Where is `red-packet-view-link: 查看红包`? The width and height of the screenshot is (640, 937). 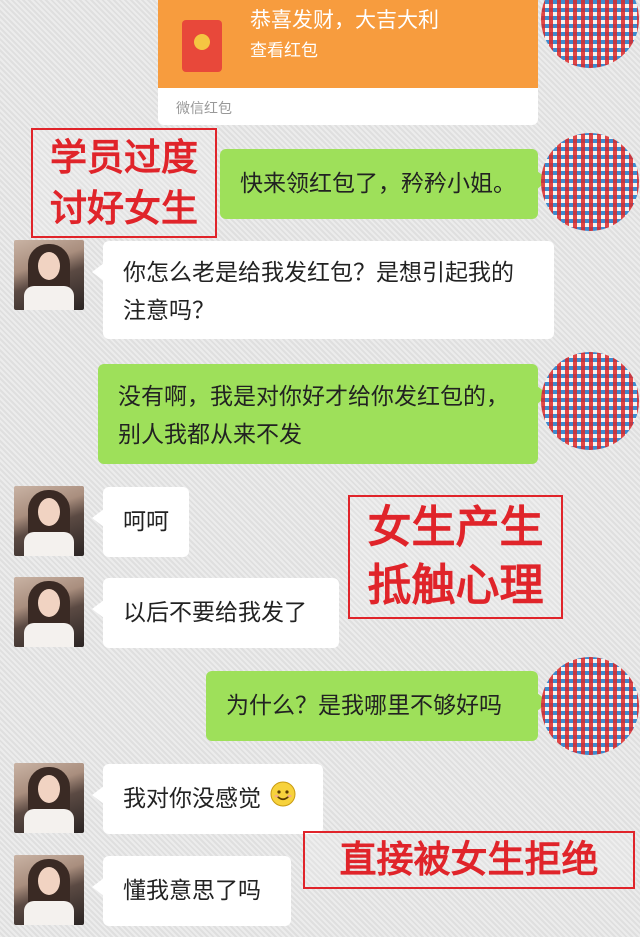
red-packet-view-link: 查看红包 is located at coordinates (284, 48).